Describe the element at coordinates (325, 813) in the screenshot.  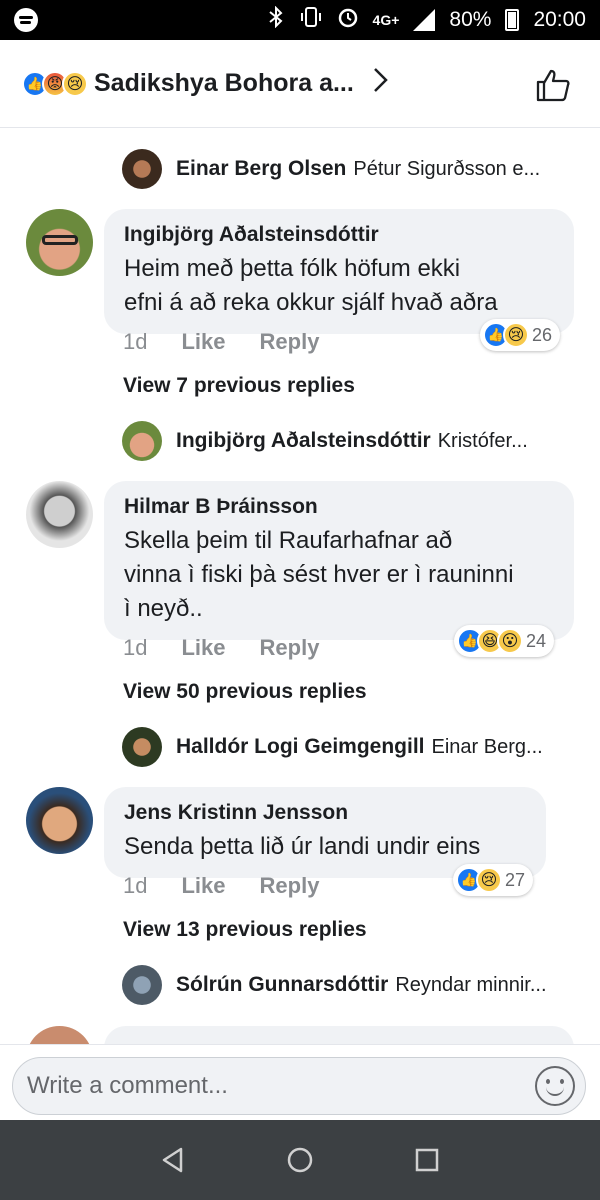
I see `comment-author: Jens Kristinn Jensson` at that location.